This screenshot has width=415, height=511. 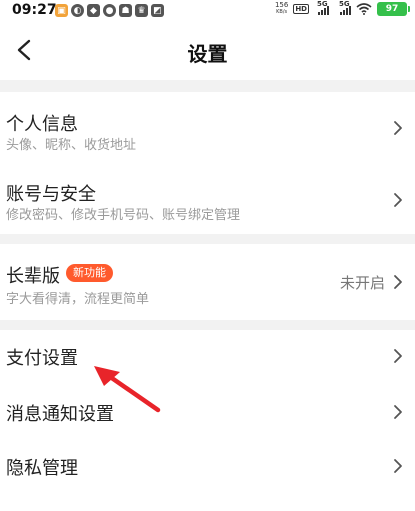 What do you see at coordinates (207, 282) in the screenshot?
I see `settings-item-elder-mode: 长辈版 新功能 字大看得清，流程更简单 未开启` at bounding box center [207, 282].